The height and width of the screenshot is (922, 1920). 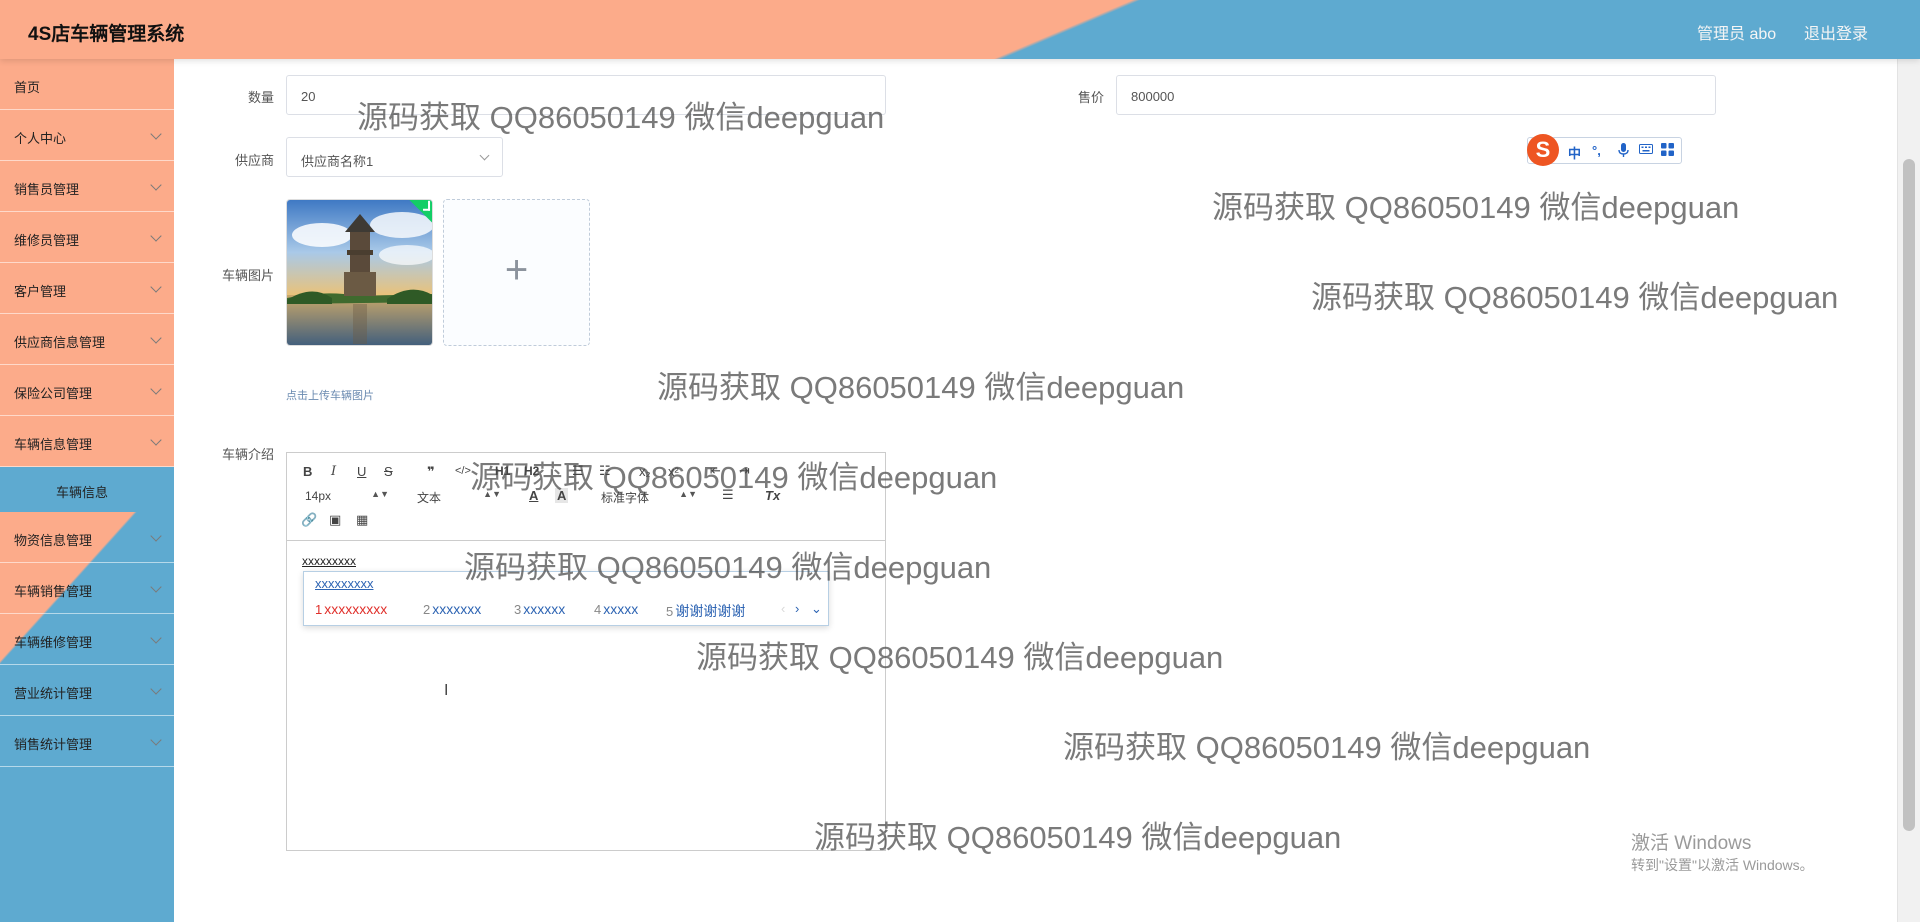 What do you see at coordinates (87, 135) in the screenshot?
I see `sidebar-item-personal-center: 个人中心` at bounding box center [87, 135].